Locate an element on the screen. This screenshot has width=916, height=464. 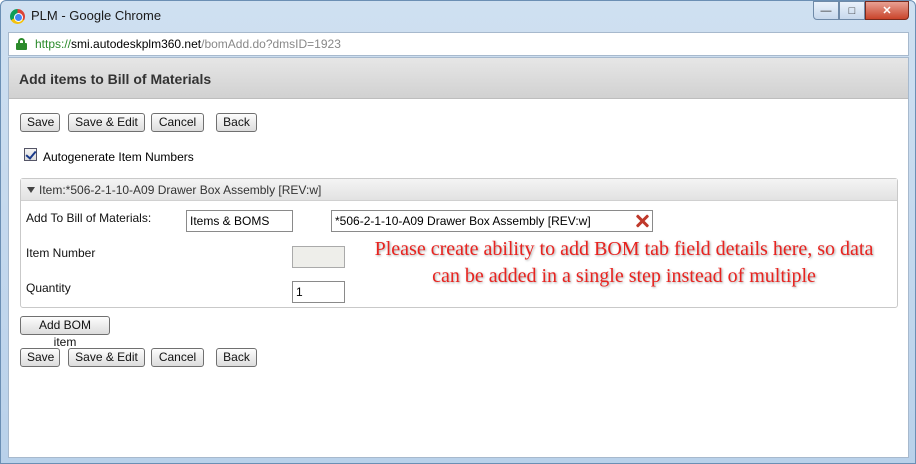
page-header: Add items to Bill of Materials is located at coordinates (458, 78).